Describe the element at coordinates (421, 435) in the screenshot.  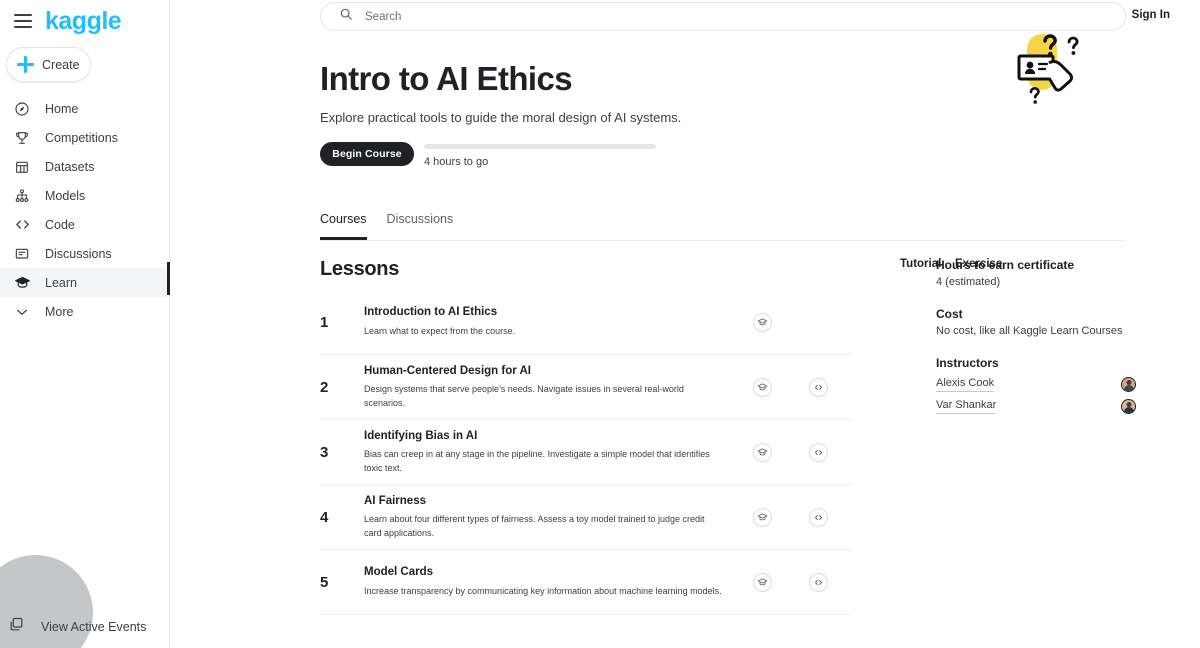
I see `lesson-title: Identifying Bias in AI` at that location.